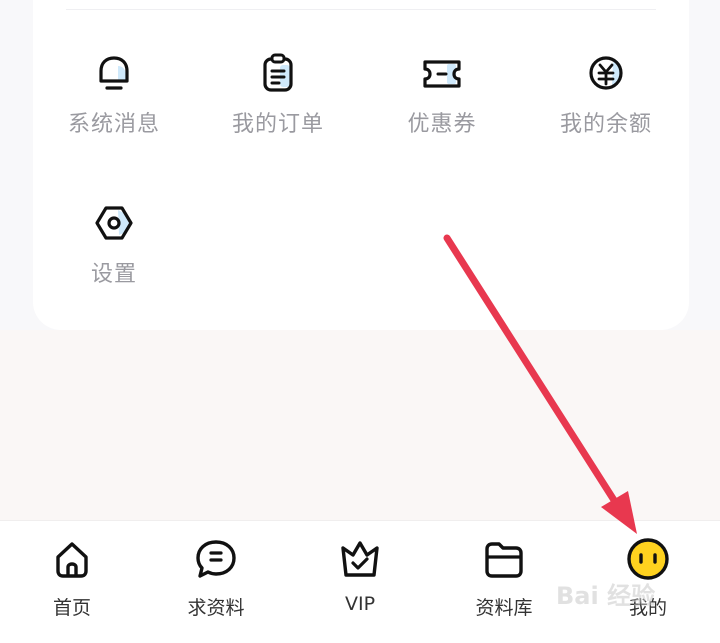 The width and height of the screenshot is (720, 643). Describe the element at coordinates (360, 604) in the screenshot. I see `tab-label: VIP` at that location.